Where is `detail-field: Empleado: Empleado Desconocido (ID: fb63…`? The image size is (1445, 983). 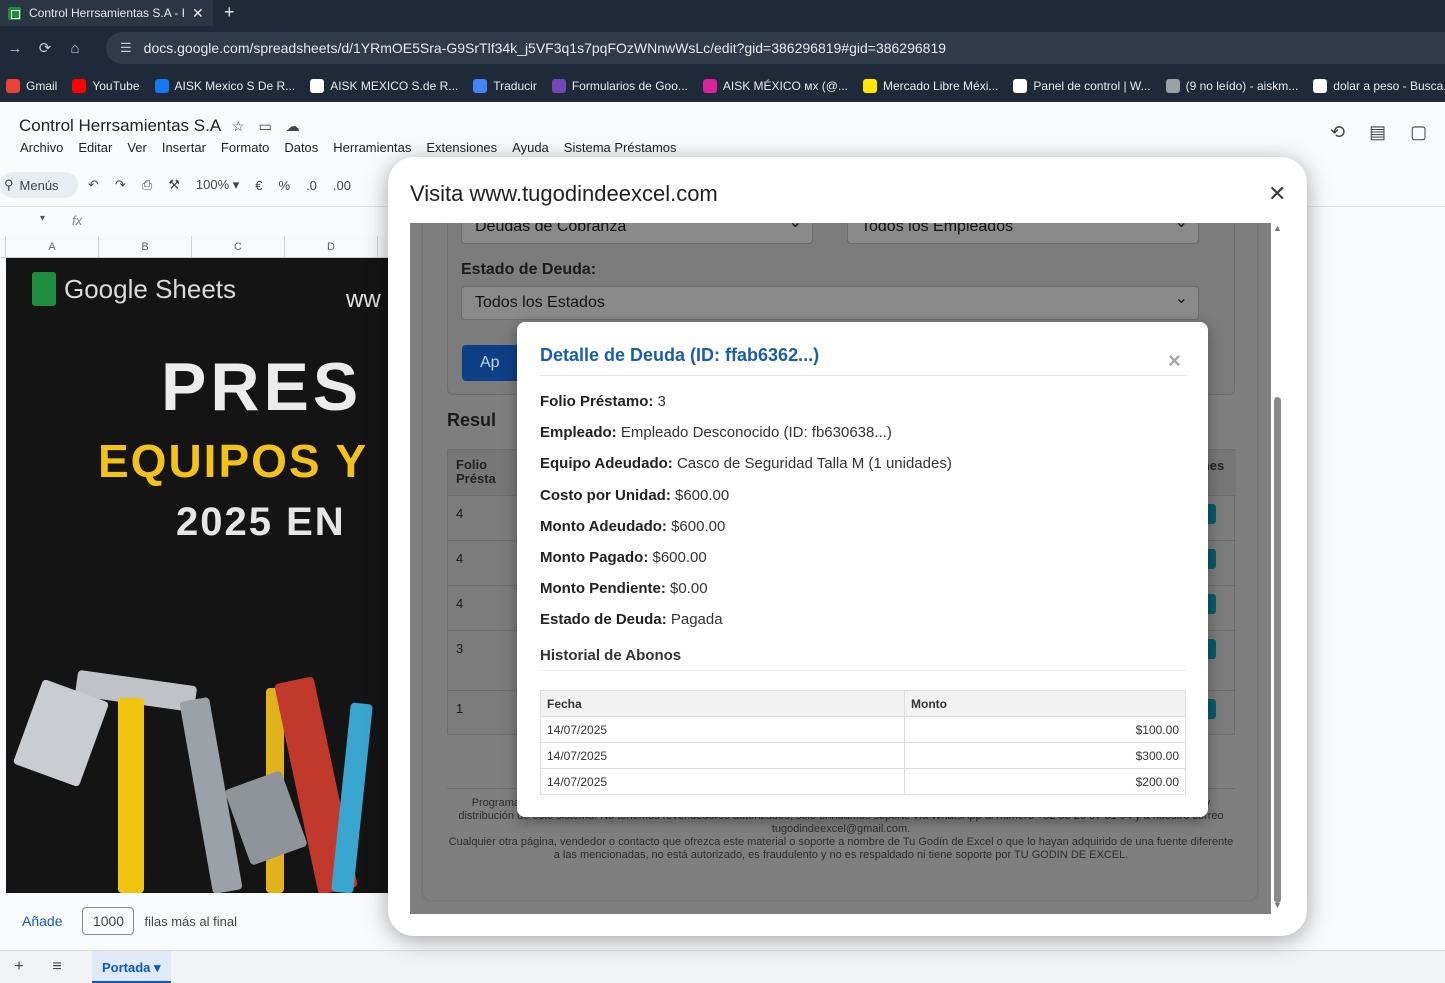
detail-field: Empleado: Empleado Desconocido (ID: fb63… is located at coordinates (716, 432).